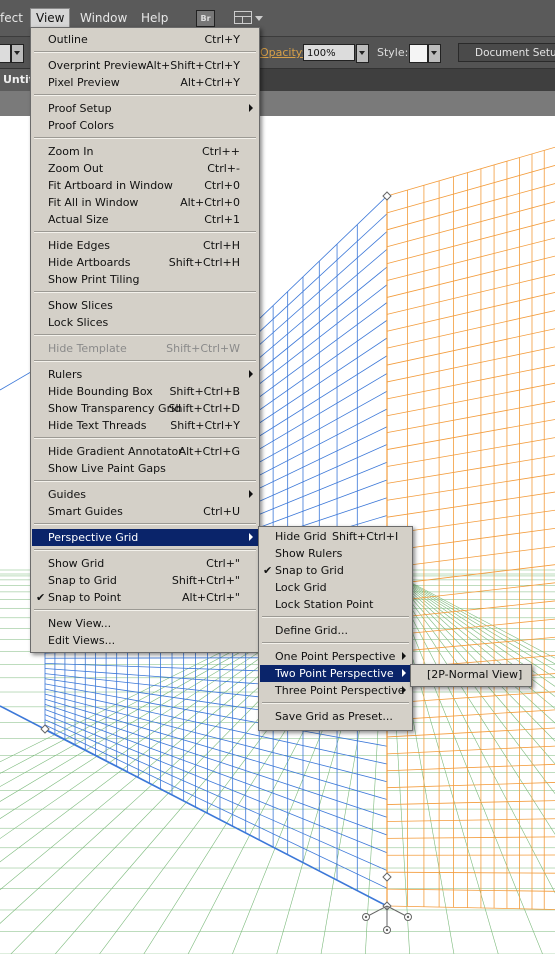  What do you see at coordinates (335, 570) in the screenshot?
I see `menu-item-snap-to-grid: ✔ Snap to Grid` at bounding box center [335, 570].